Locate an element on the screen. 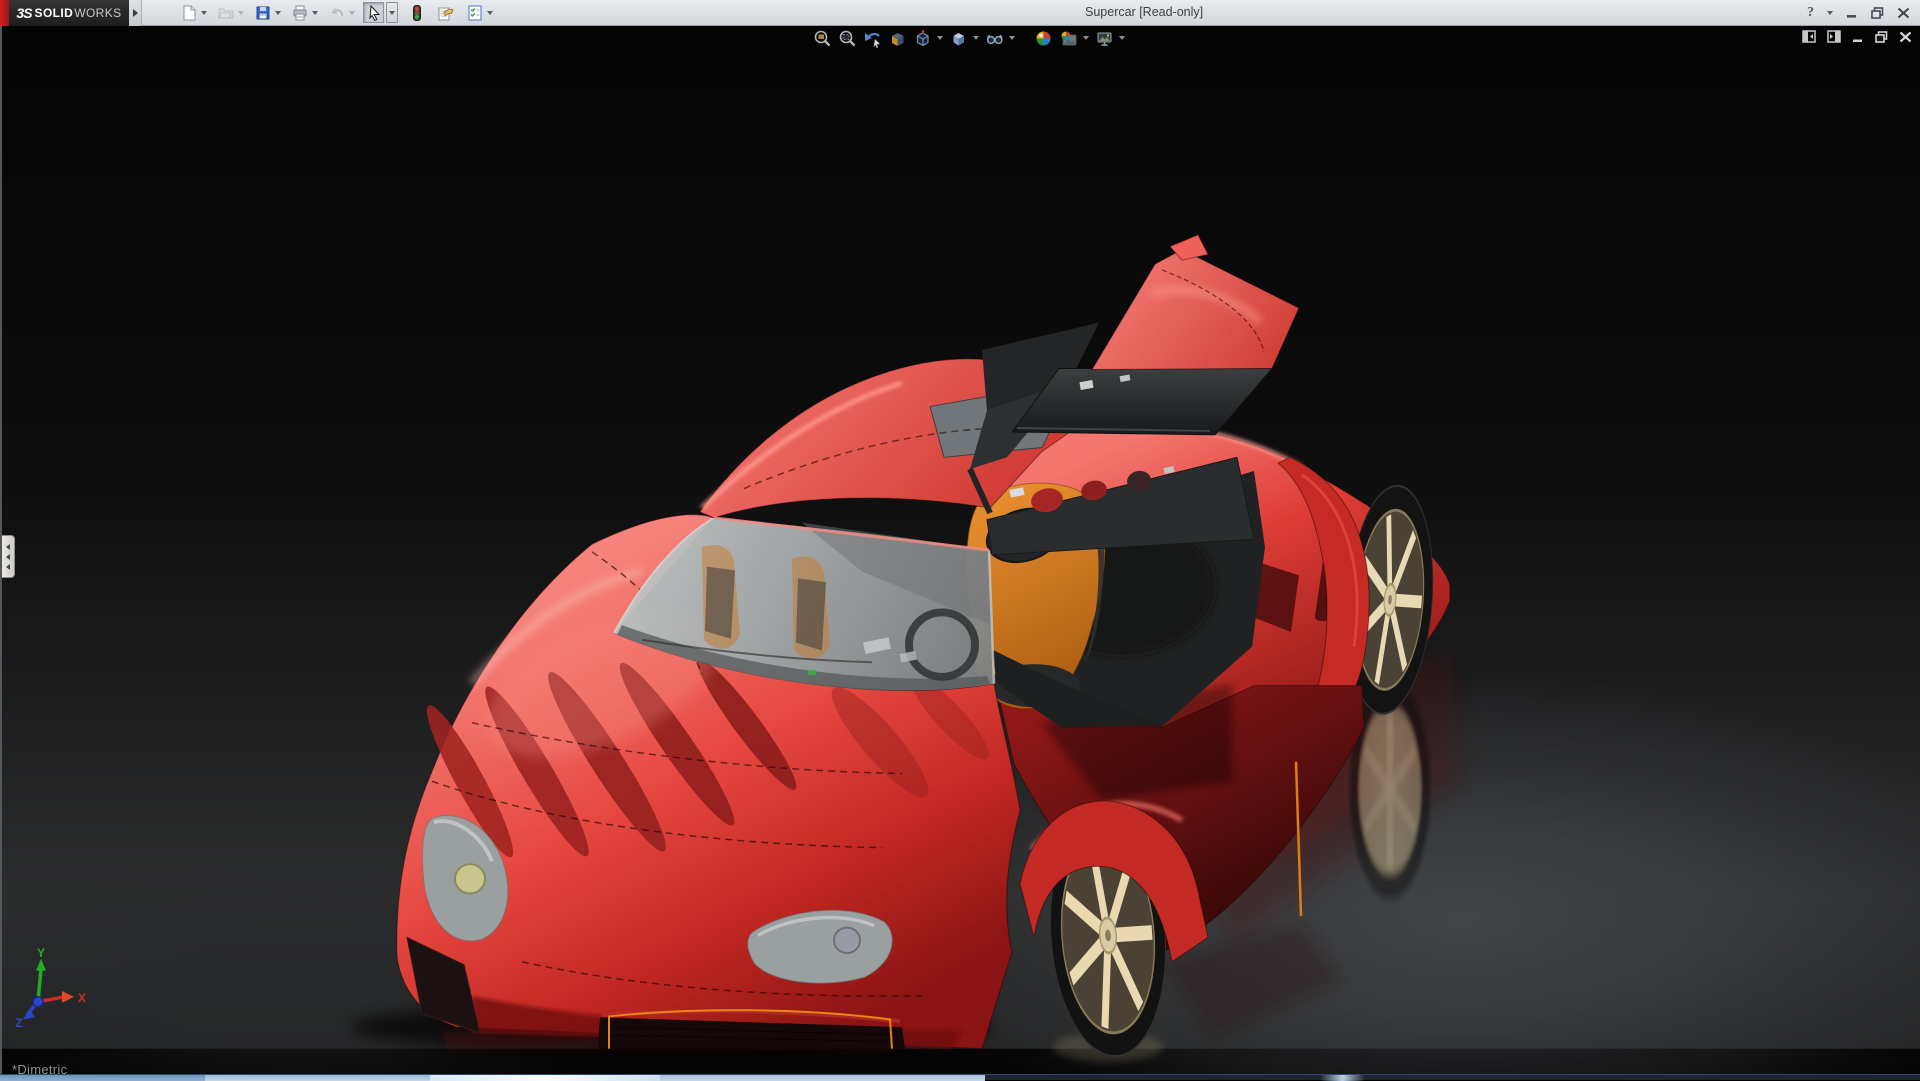  select-button is located at coordinates (373, 12).